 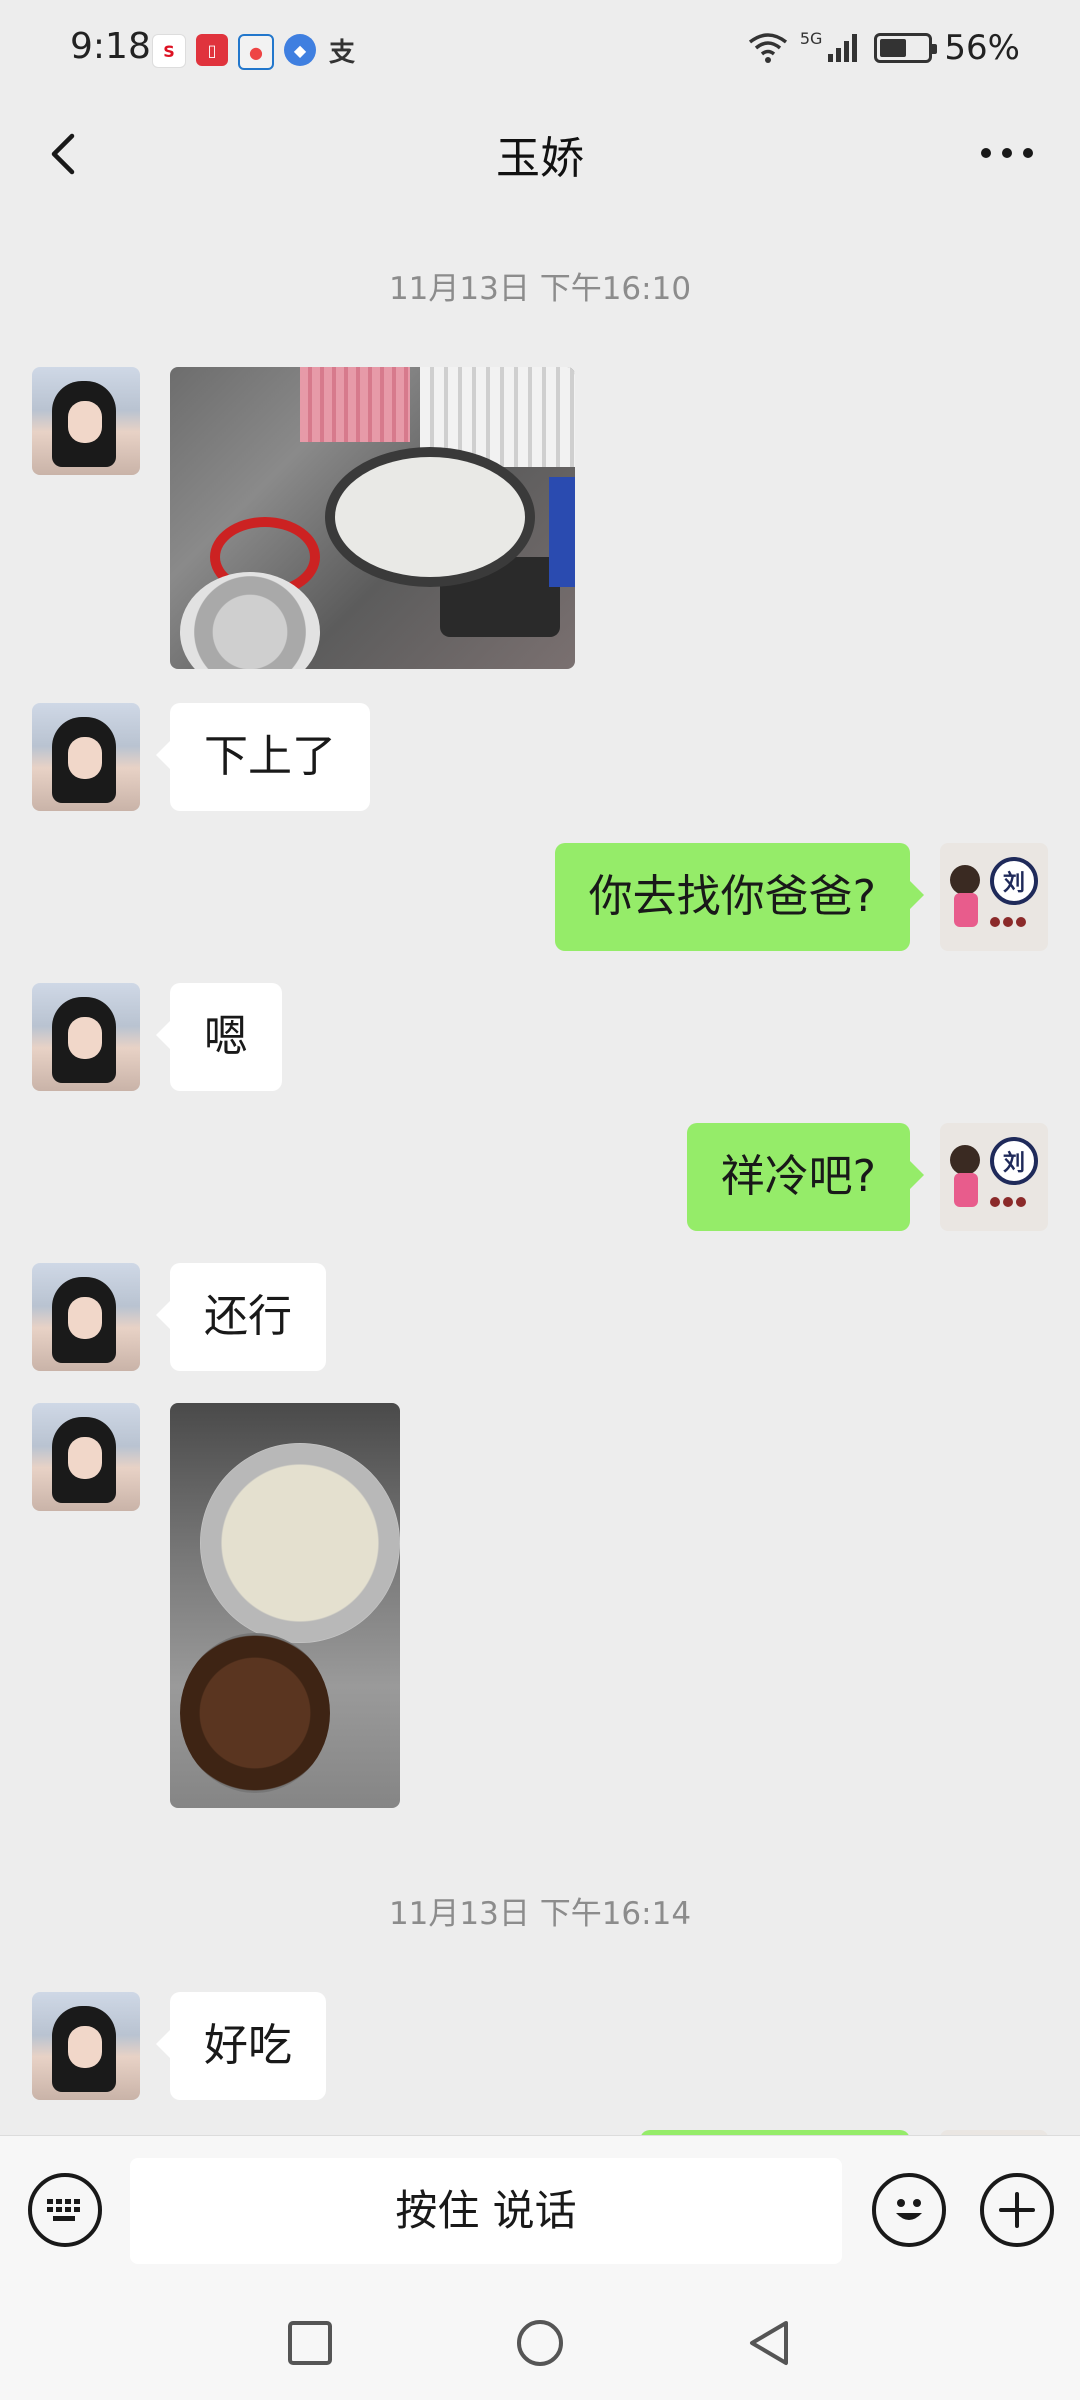 I want to click on compass-icon: ◆, so click(x=300, y=50).